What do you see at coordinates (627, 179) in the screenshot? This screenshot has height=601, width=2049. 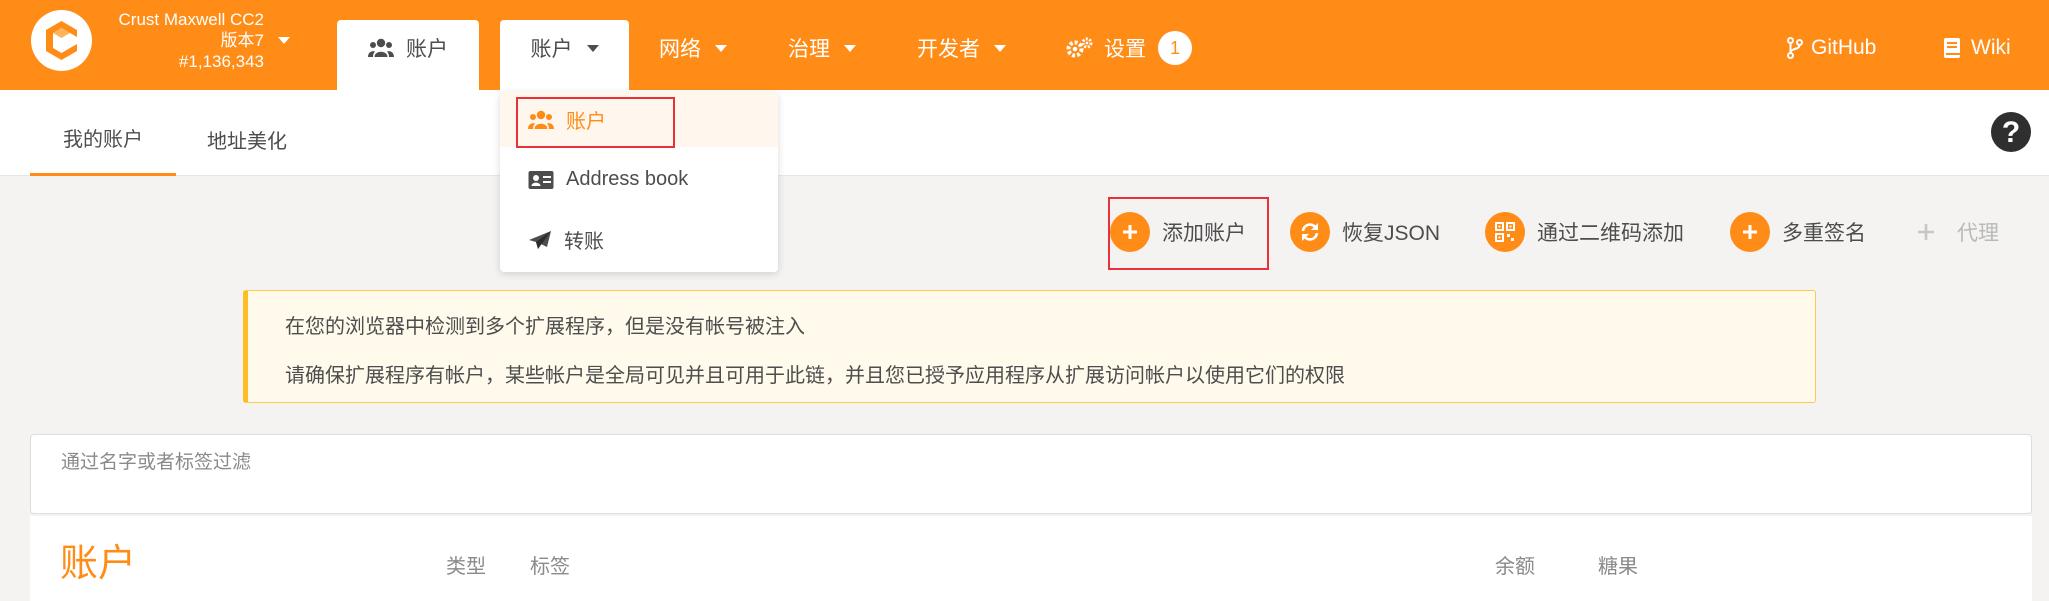 I see `dropdown-item-address-book-label: Address book` at bounding box center [627, 179].